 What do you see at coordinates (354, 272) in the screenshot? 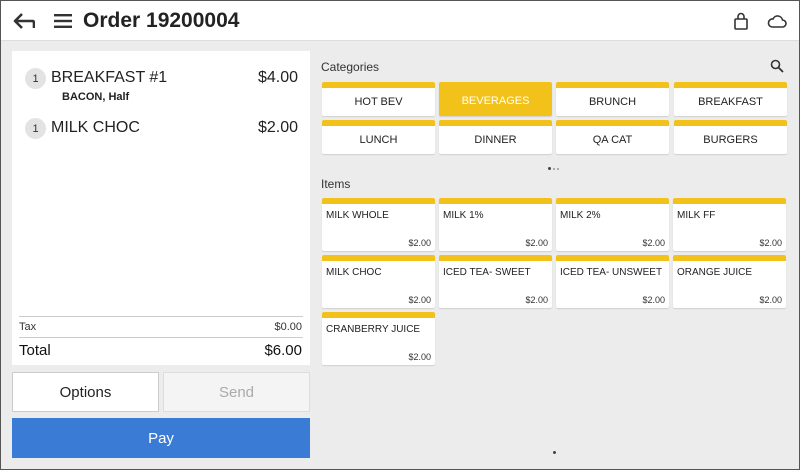
I see `item-name: MILK CHOC` at bounding box center [354, 272].